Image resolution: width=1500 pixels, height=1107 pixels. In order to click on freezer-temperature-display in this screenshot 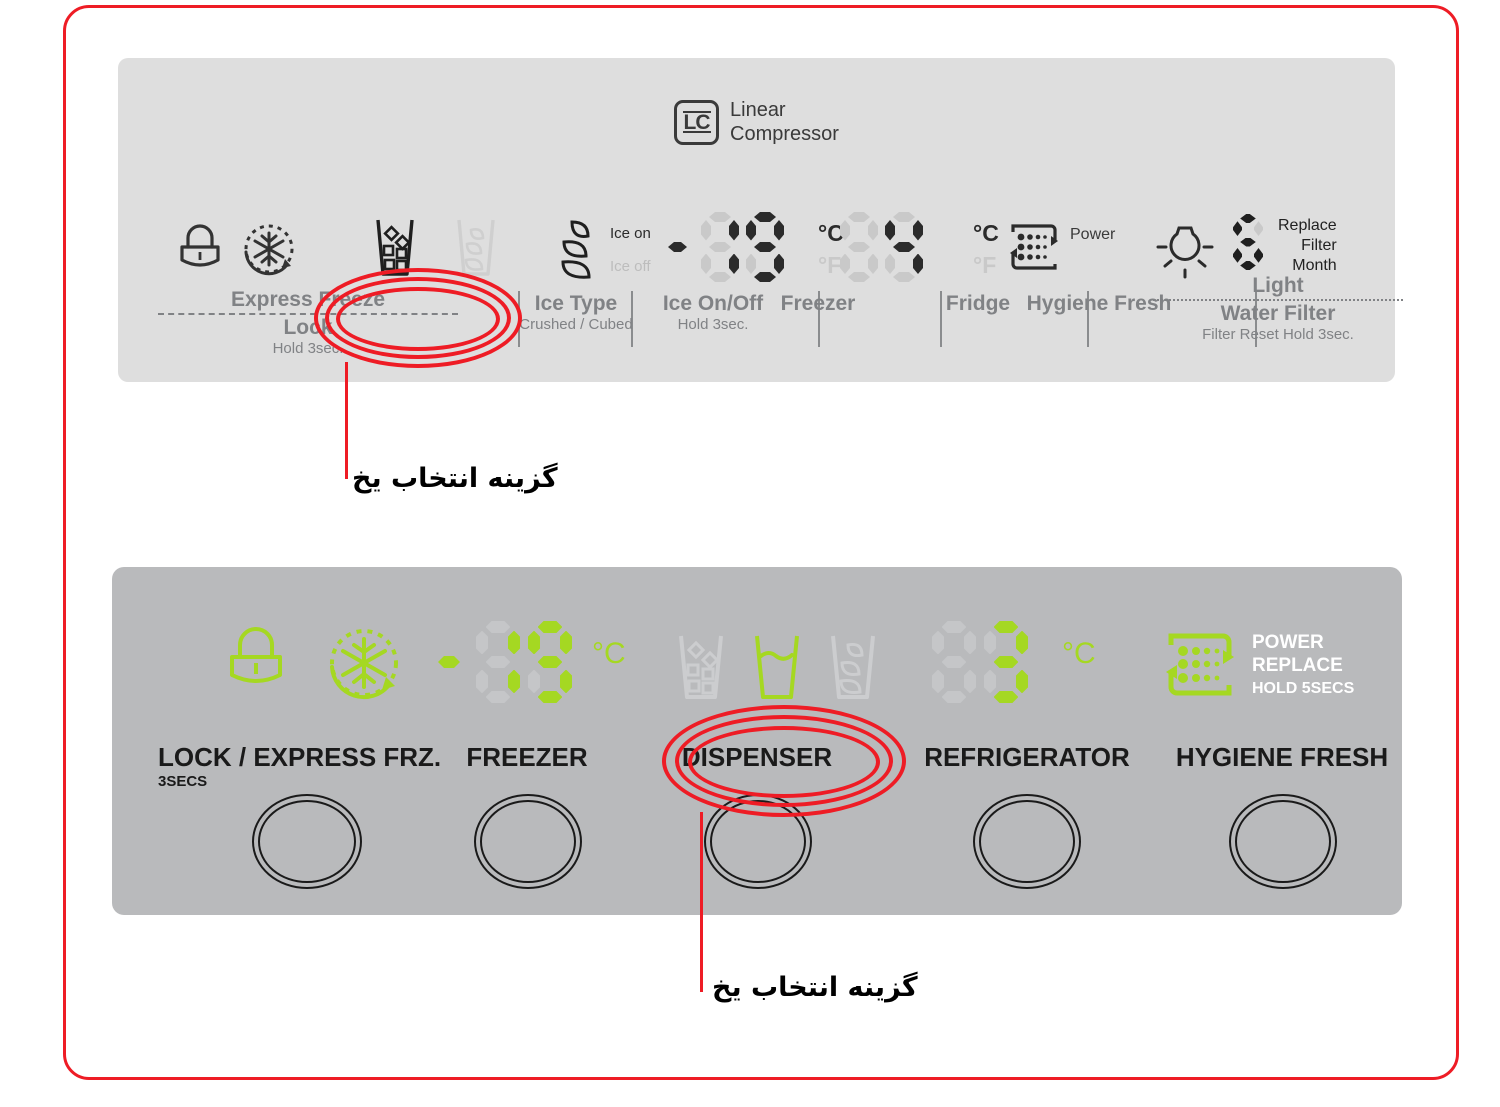, I will do `click(726, 247)`.